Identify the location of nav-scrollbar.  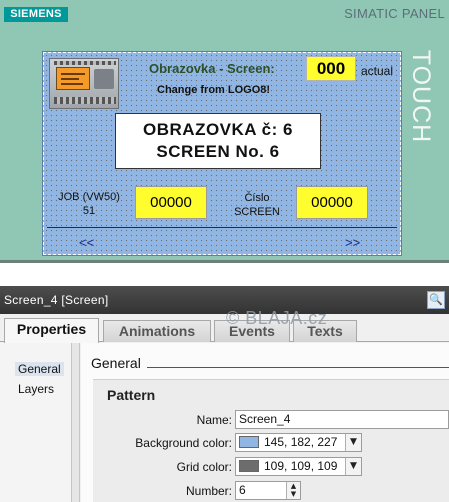
(76, 422).